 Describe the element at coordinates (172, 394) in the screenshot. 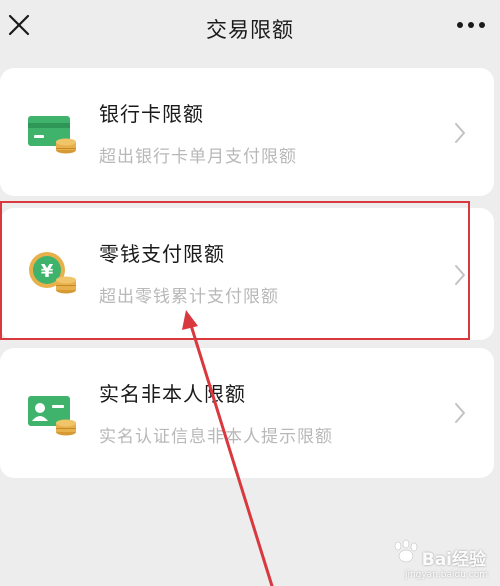

I see `item-title: 实名非本人限额` at that location.